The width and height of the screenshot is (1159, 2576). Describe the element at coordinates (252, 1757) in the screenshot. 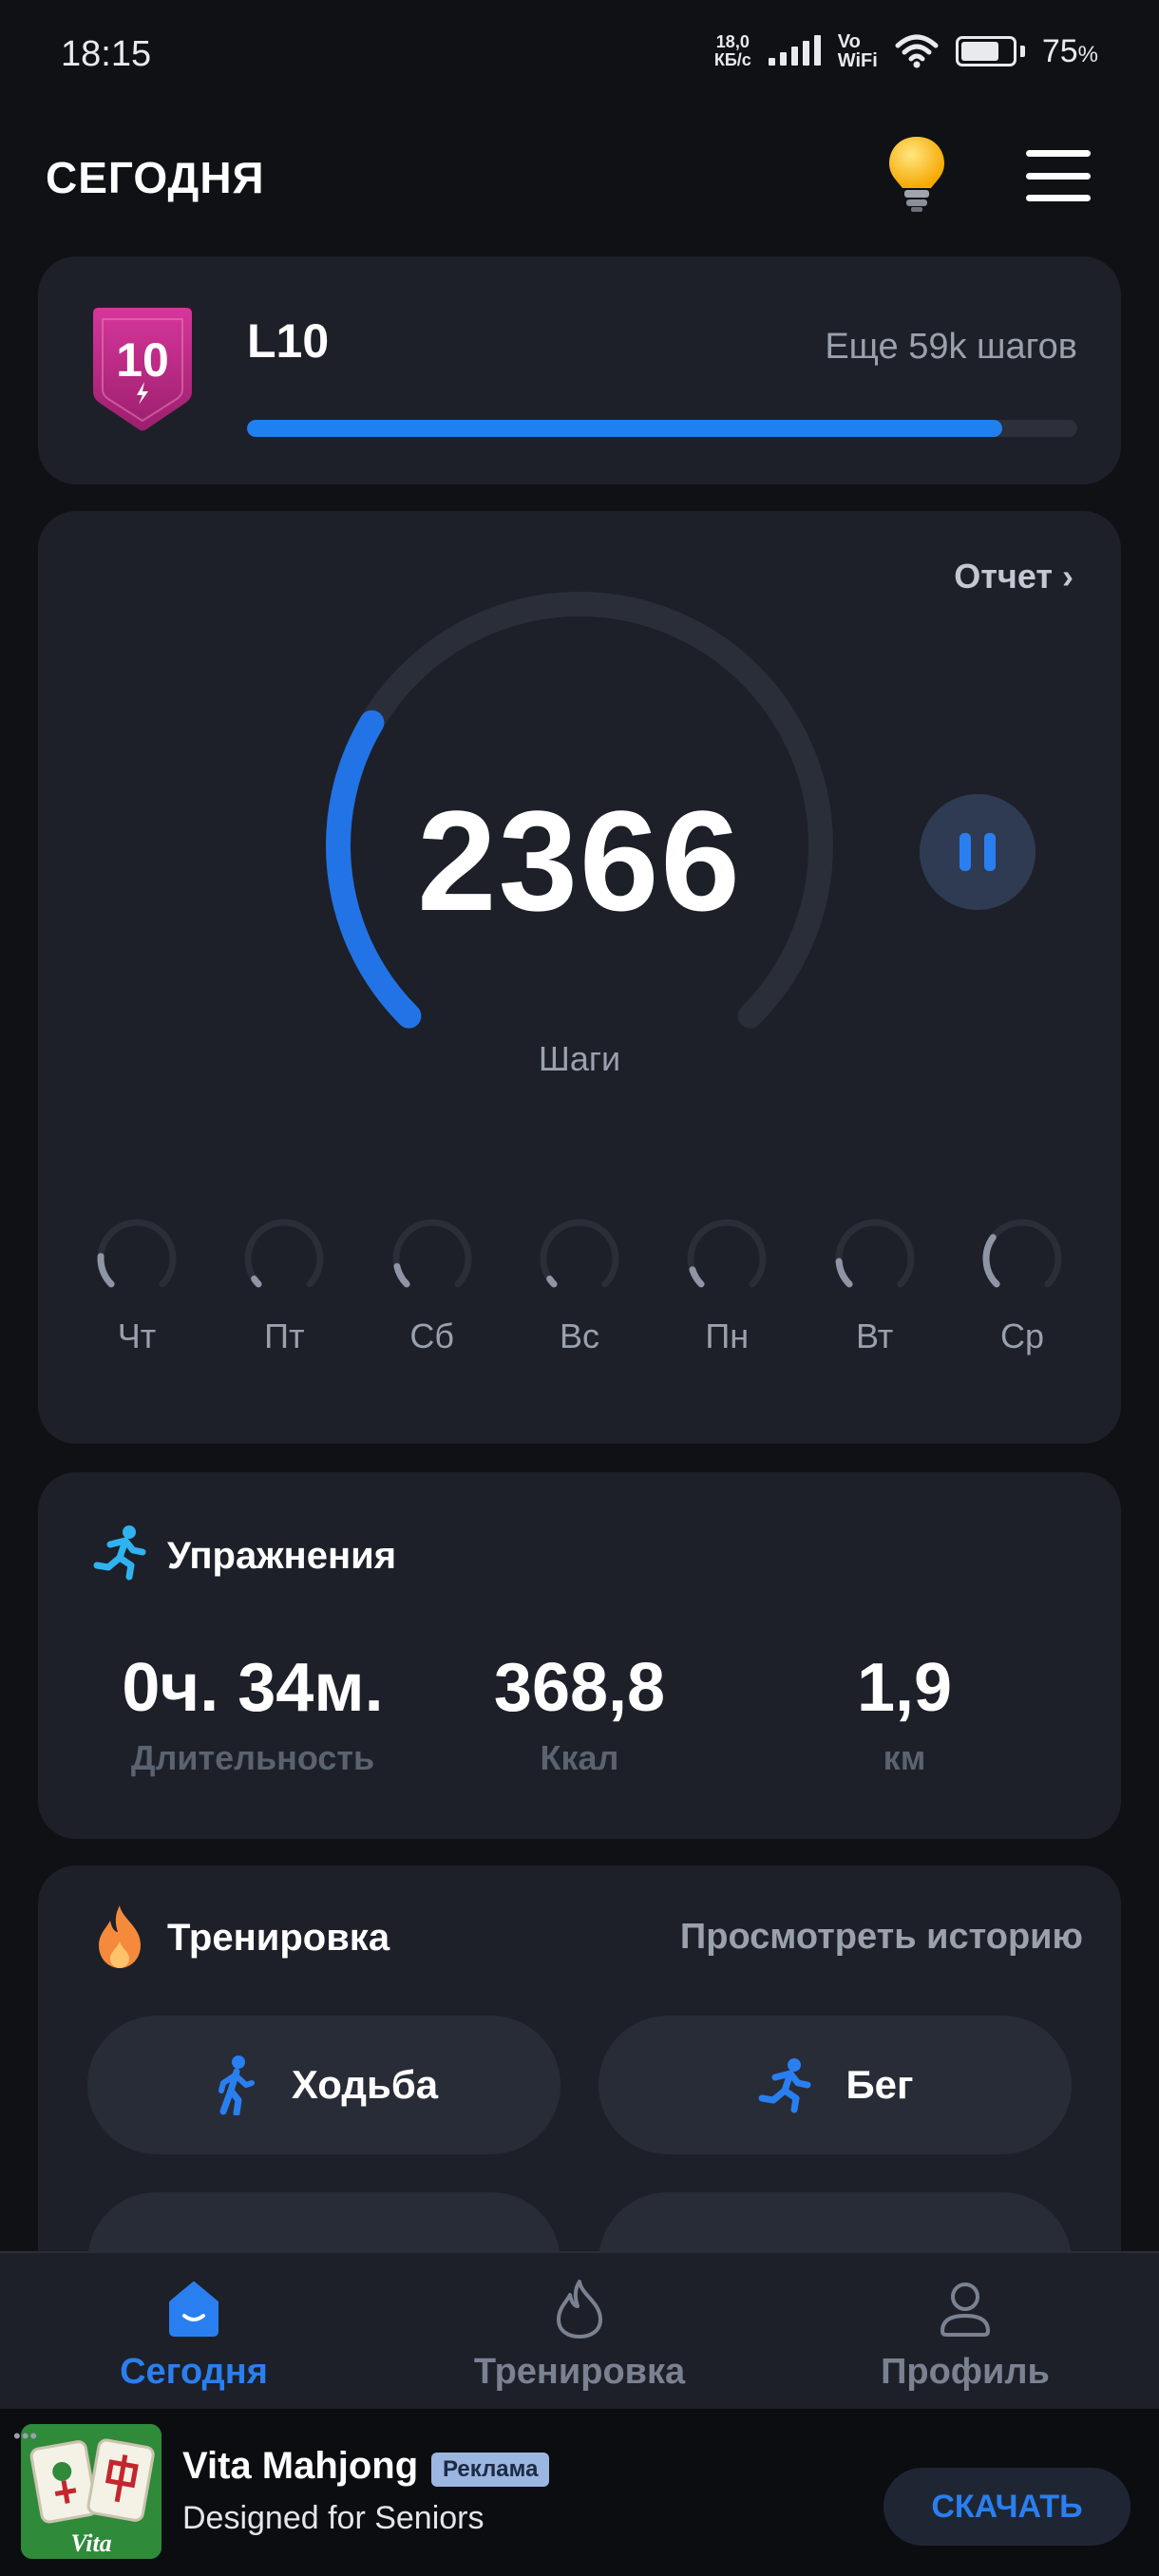

I see `duration-label: Длительность` at that location.